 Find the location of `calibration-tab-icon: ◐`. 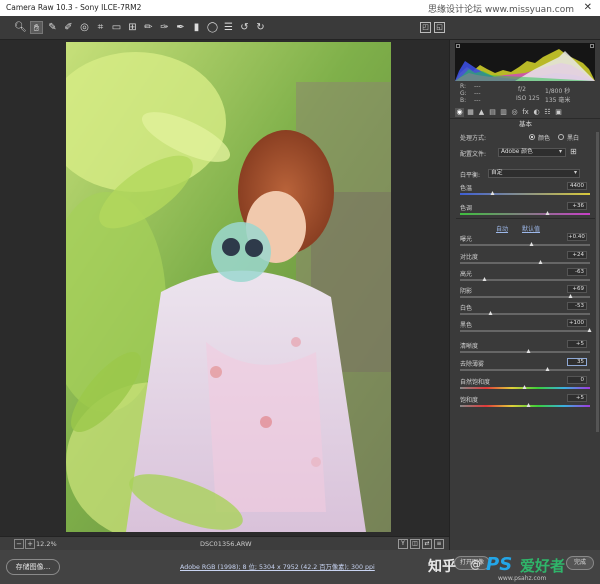

calibration-tab-icon: ◐ is located at coordinates (536, 112).